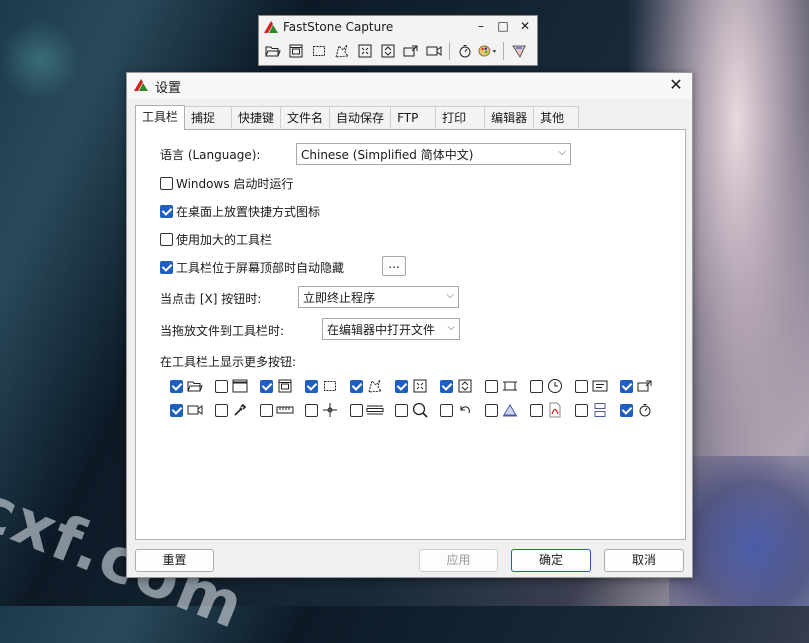 The image size is (809, 643). What do you see at coordinates (446, 410) in the screenshot?
I see `undo-checkbox` at bounding box center [446, 410].